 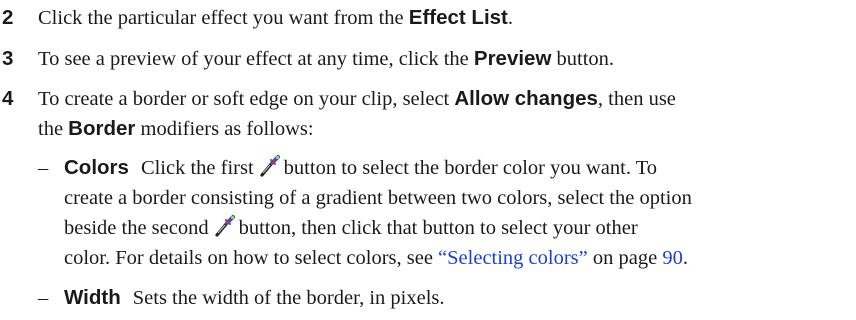 What do you see at coordinates (672, 258) in the screenshot?
I see `page-link: 90` at bounding box center [672, 258].